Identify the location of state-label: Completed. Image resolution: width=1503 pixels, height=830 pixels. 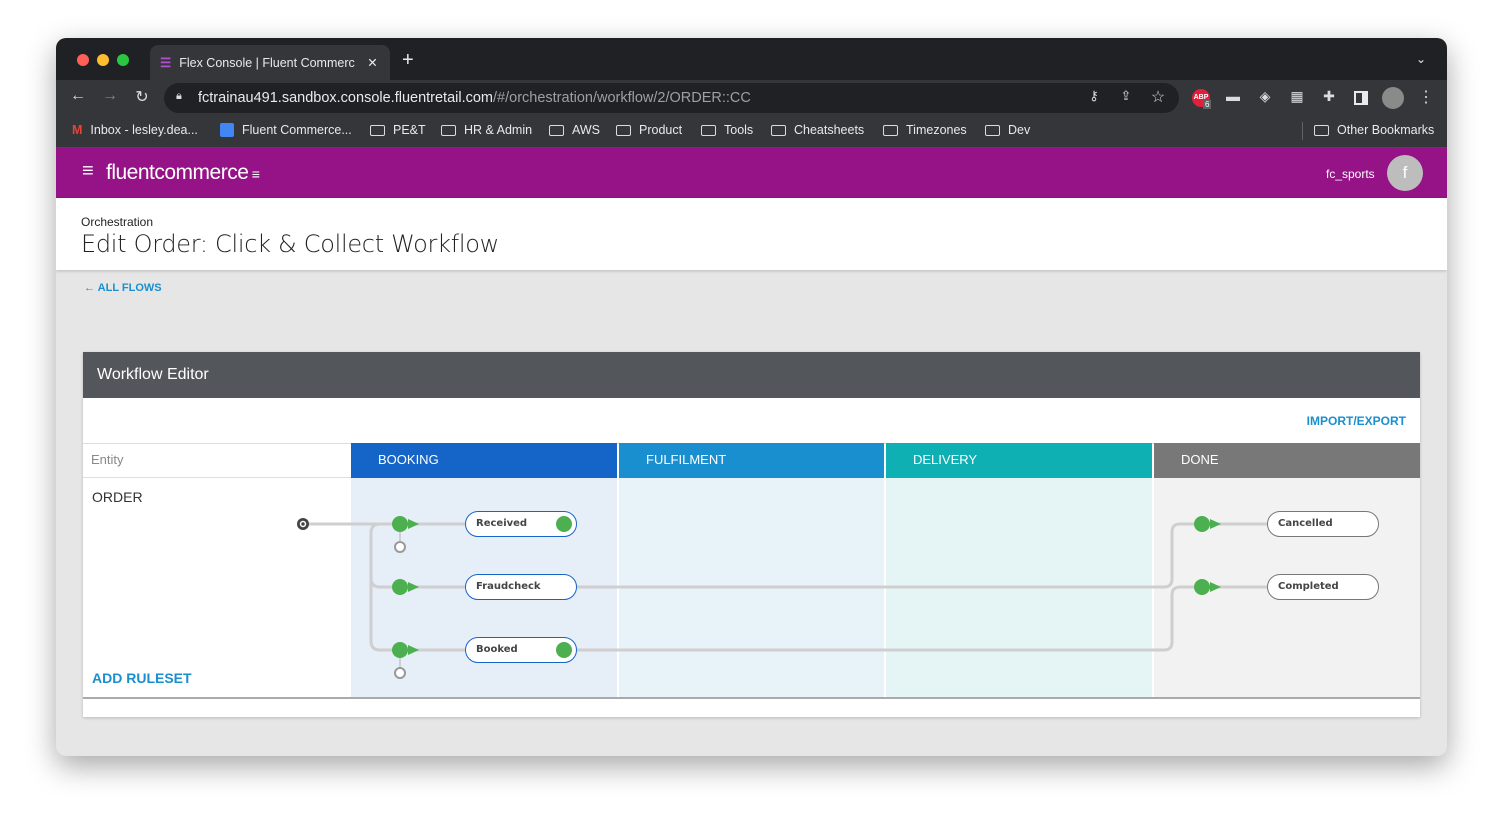
(1308, 586).